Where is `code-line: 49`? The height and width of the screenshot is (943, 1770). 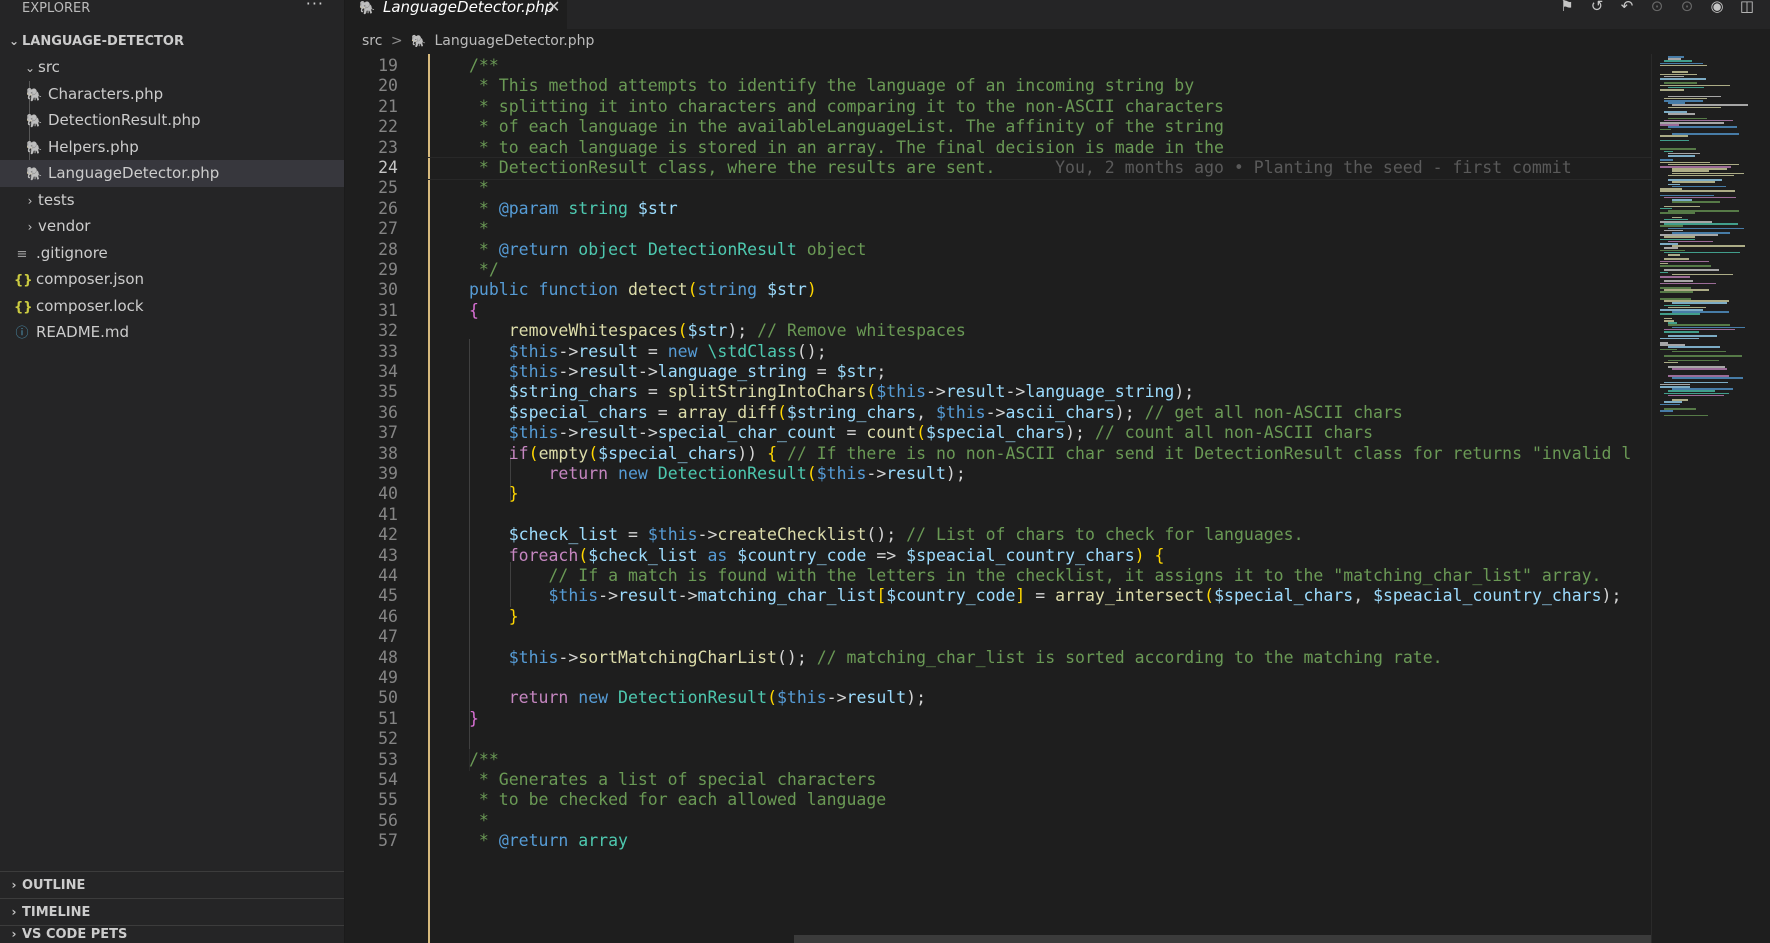
code-line: 49 is located at coordinates (998, 678).